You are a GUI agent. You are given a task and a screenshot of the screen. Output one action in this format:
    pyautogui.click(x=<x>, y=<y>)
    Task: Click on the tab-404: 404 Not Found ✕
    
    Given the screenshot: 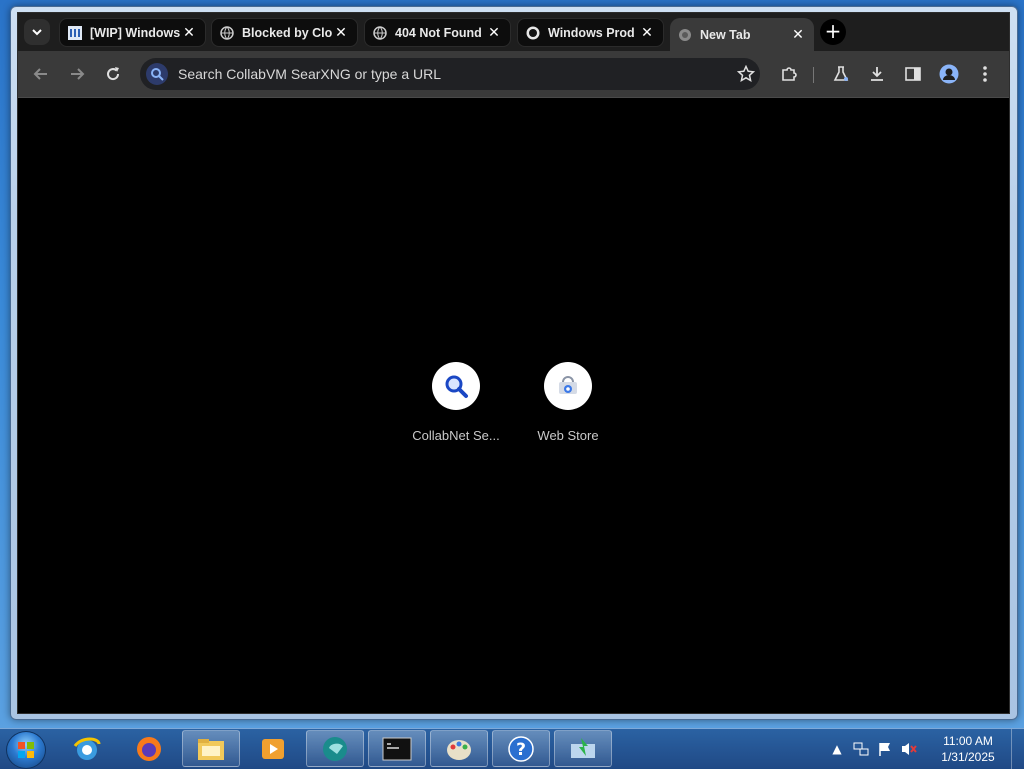 What is the action you would take?
    pyautogui.click(x=437, y=32)
    